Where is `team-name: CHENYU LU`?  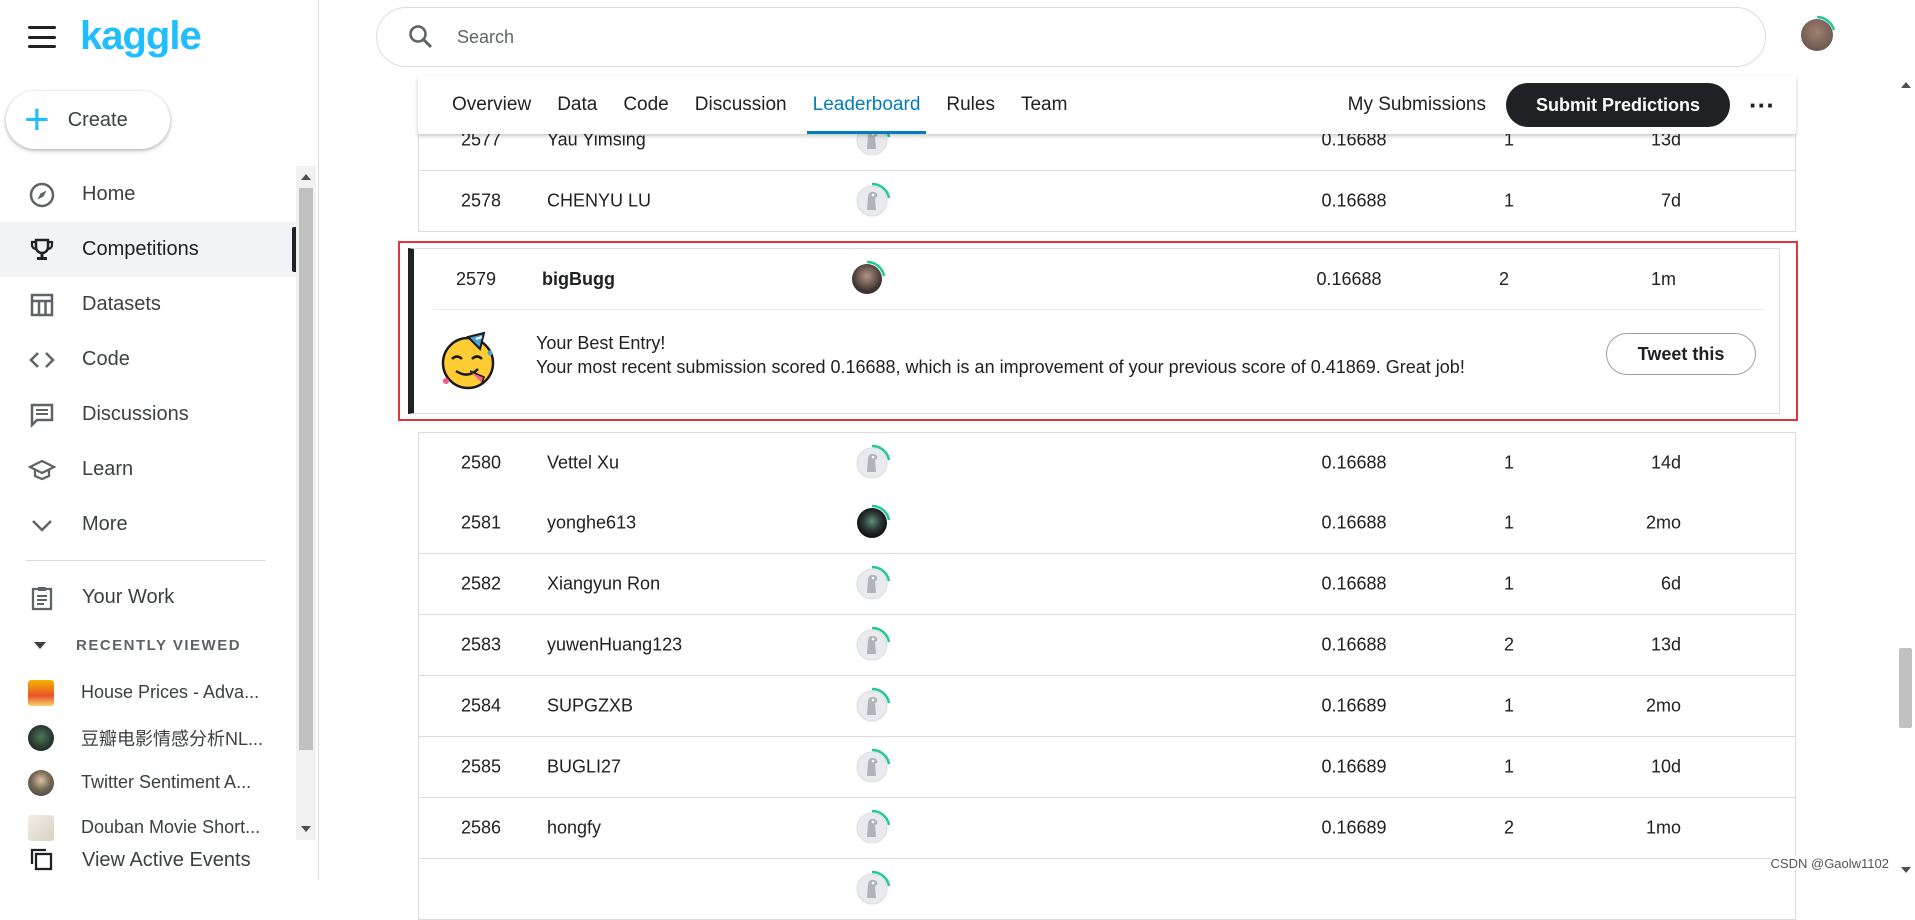
team-name: CHENYU LU is located at coordinates (599, 201).